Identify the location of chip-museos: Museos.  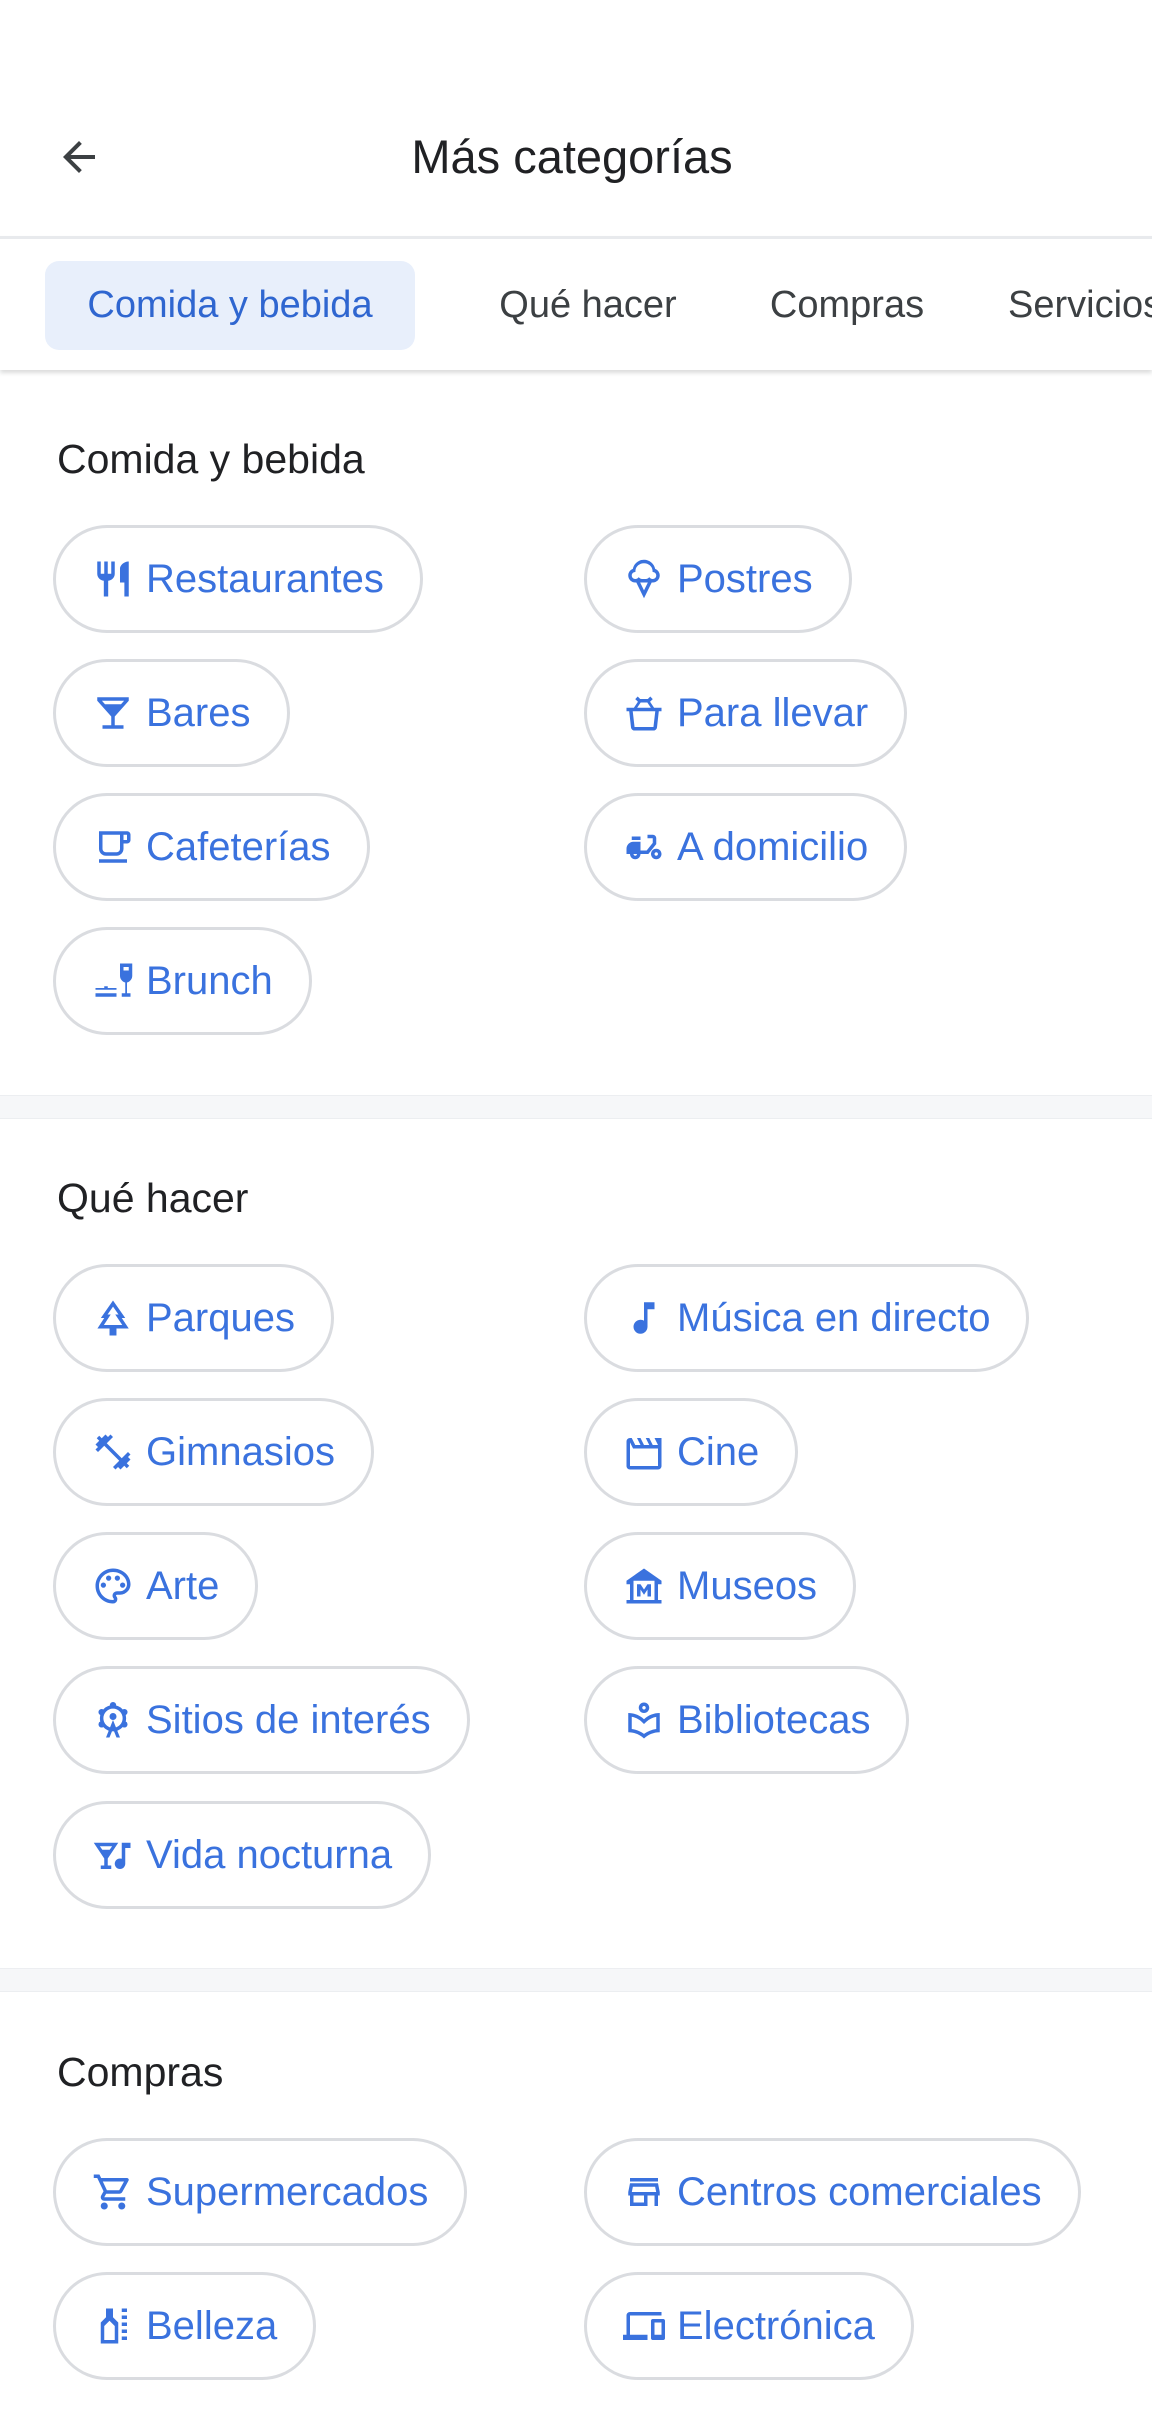
(720, 1586).